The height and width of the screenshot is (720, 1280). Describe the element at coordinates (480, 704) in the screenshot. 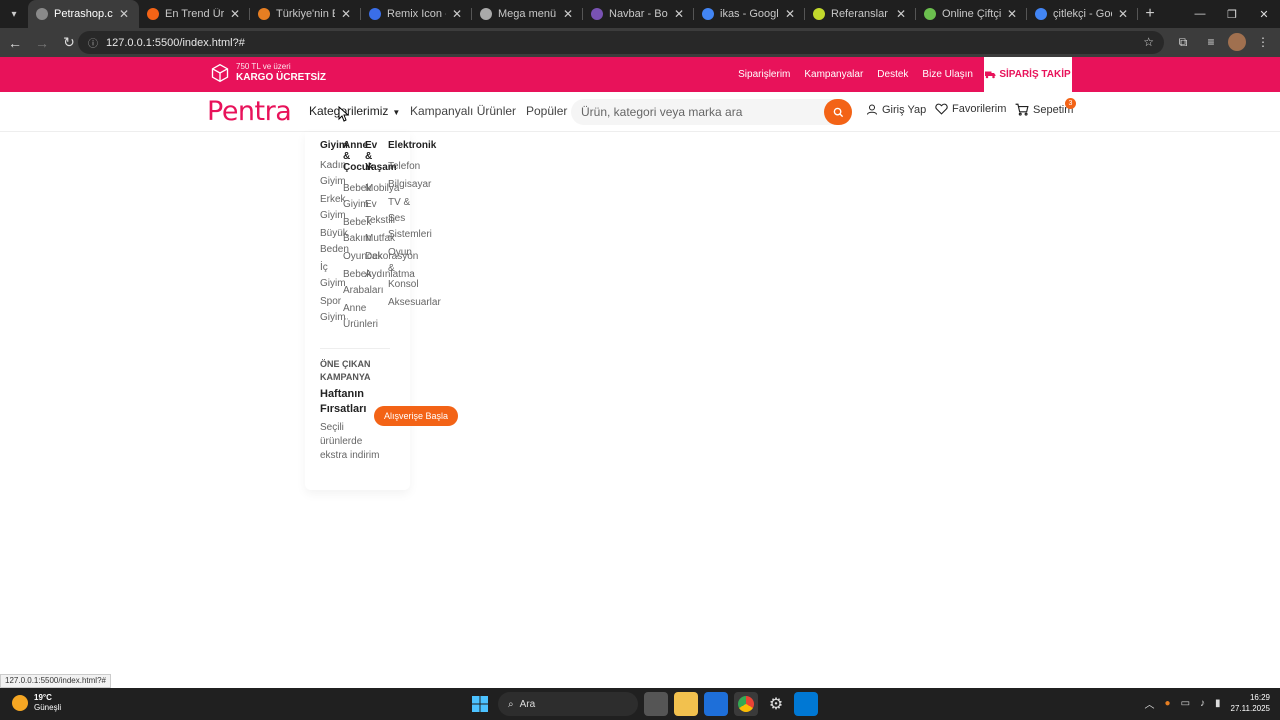

I see `start-button` at that location.